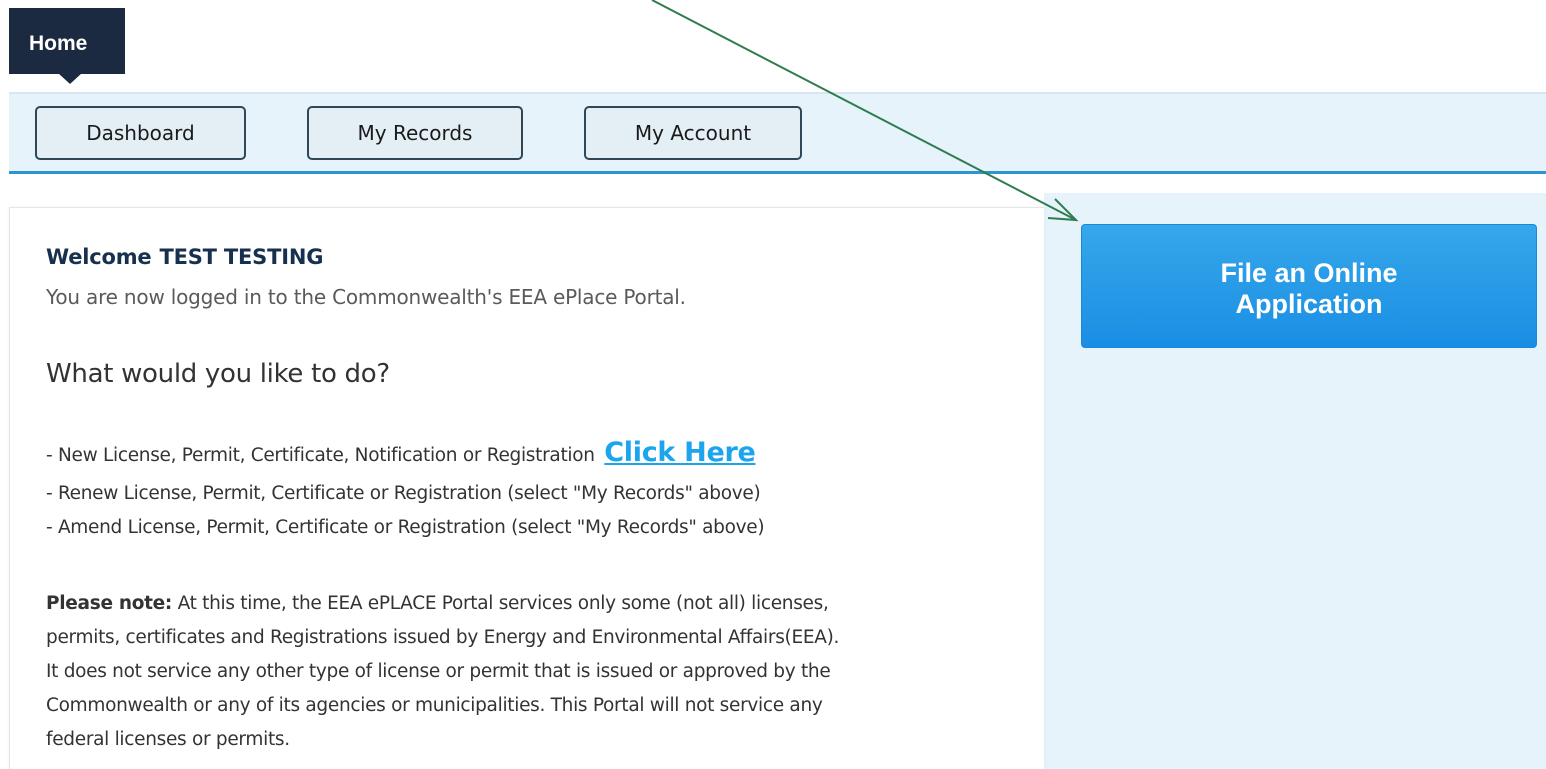 Image resolution: width=1546 pixels, height=769 pixels. Describe the element at coordinates (109, 603) in the screenshot. I see `note-label: Please note:` at that location.